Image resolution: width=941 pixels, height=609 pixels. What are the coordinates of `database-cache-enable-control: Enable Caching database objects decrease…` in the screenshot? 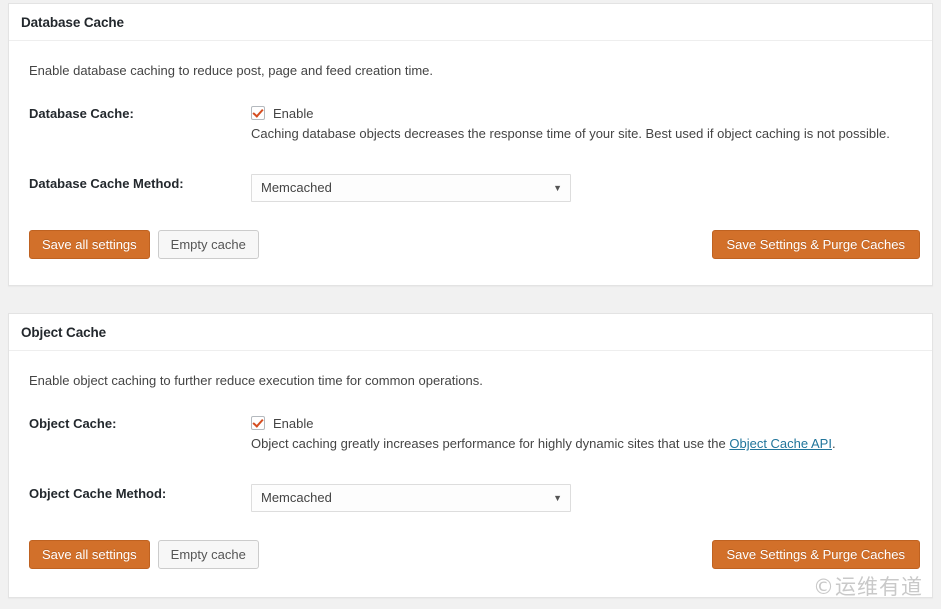 It's located at (585, 123).